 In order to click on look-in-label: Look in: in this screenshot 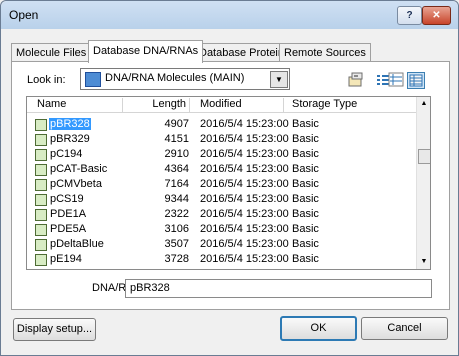, I will do `click(46, 80)`.